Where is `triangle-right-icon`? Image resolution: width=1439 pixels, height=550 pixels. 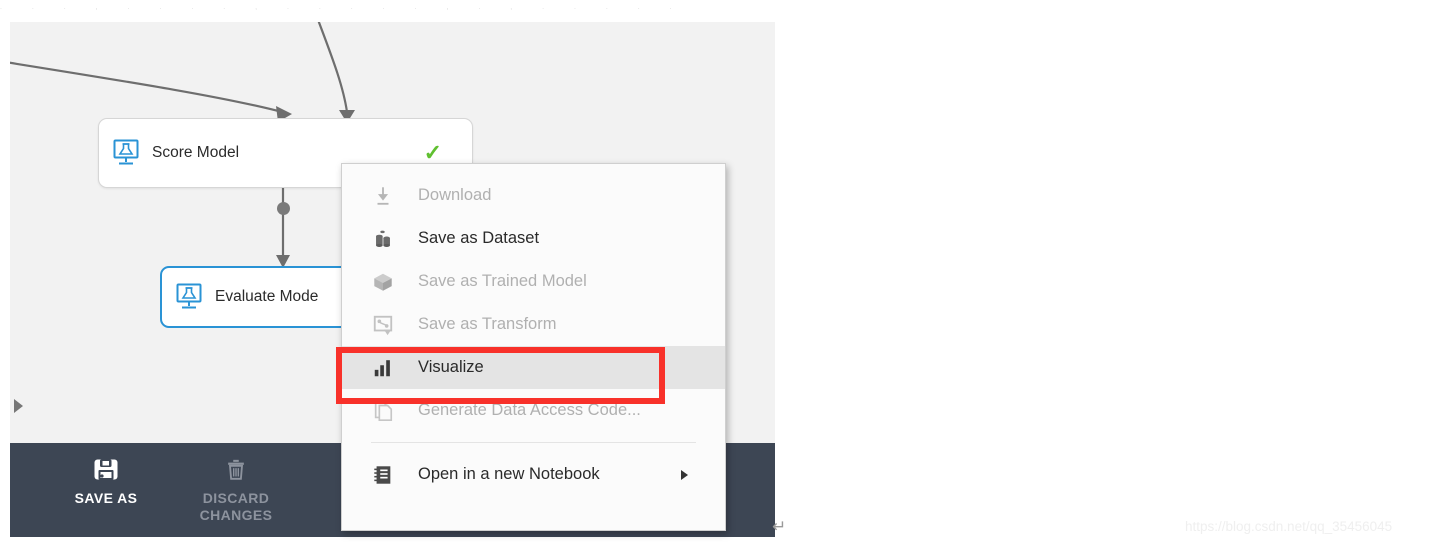
triangle-right-icon is located at coordinates (18, 406).